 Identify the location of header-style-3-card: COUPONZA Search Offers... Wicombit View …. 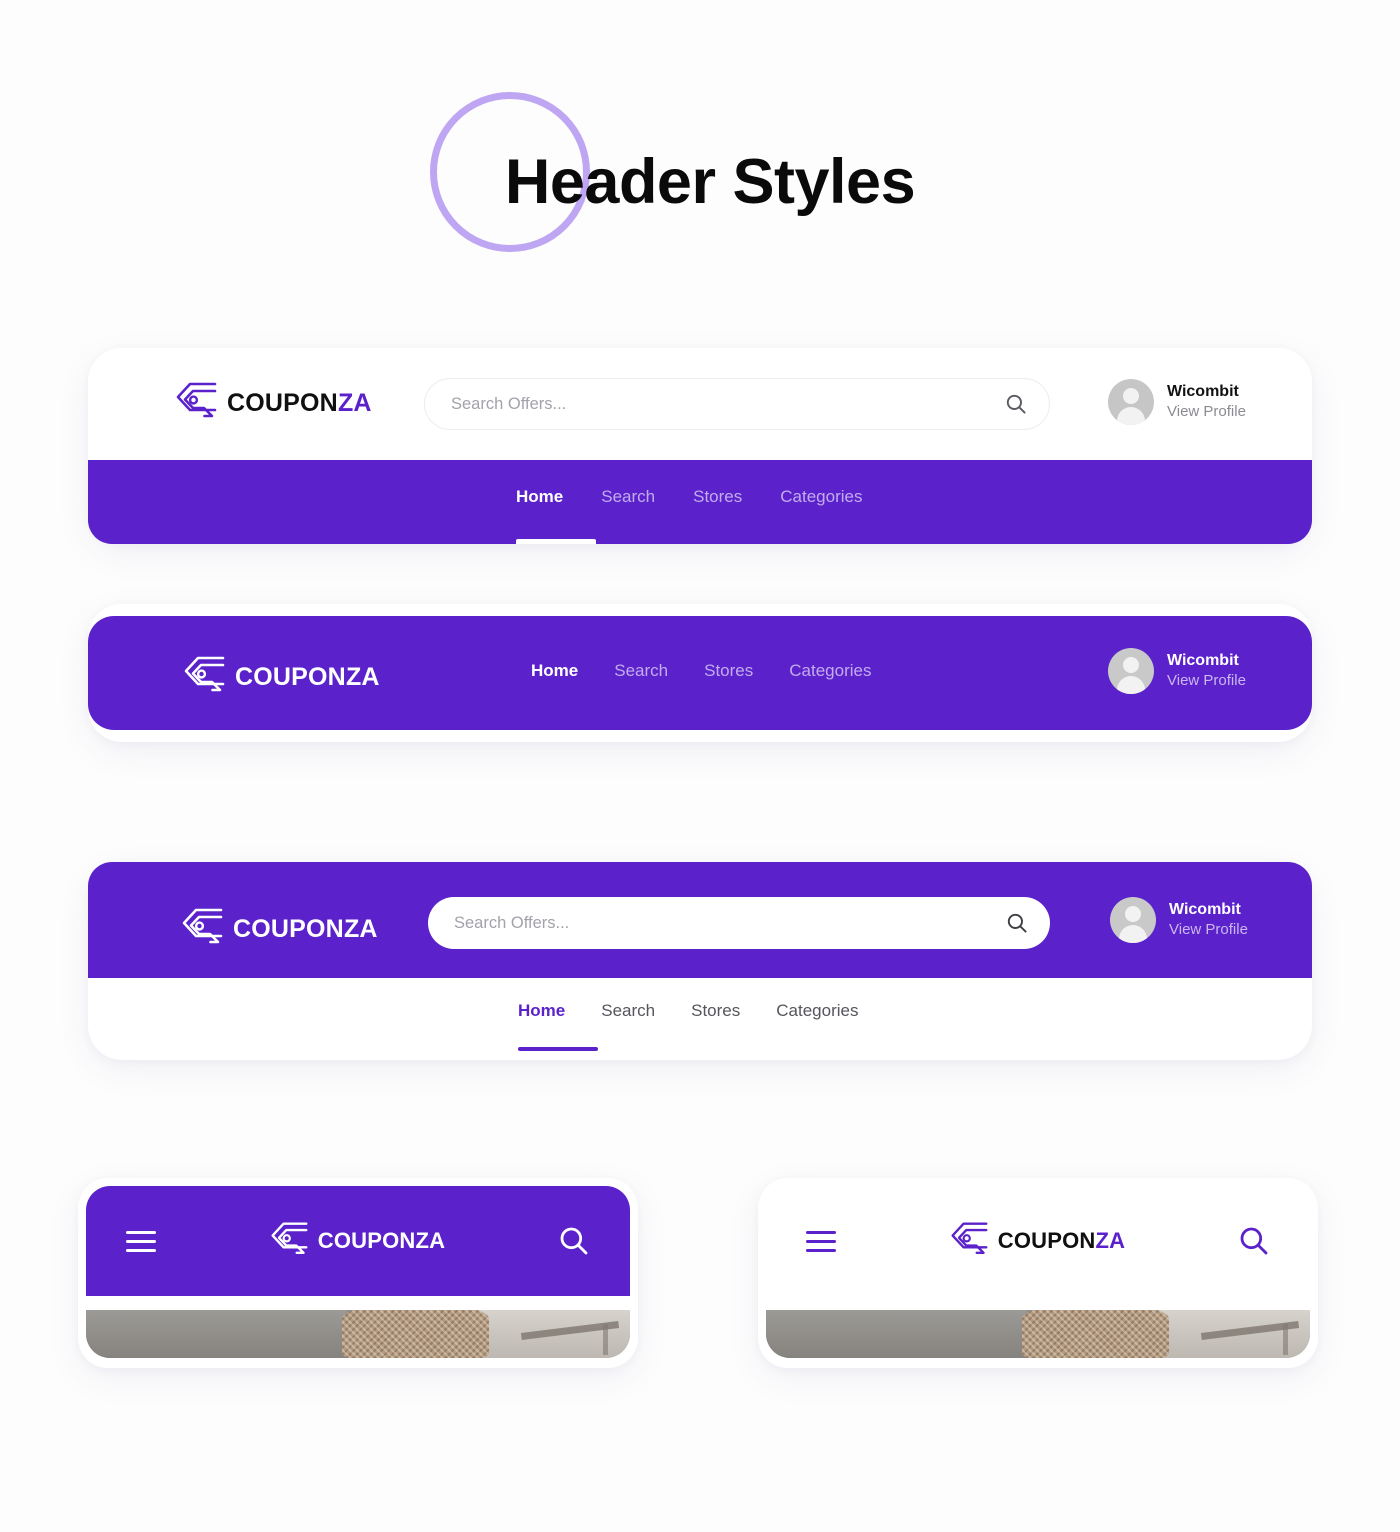
(700, 961).